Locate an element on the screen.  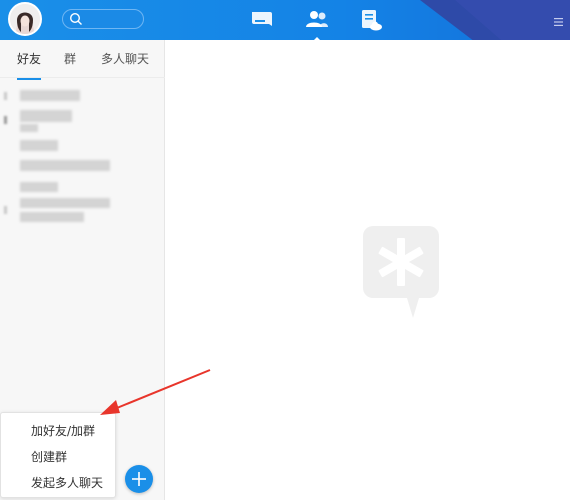
menu-item-start-multi-chat: 发起多人聊天 is located at coordinates (67, 482).